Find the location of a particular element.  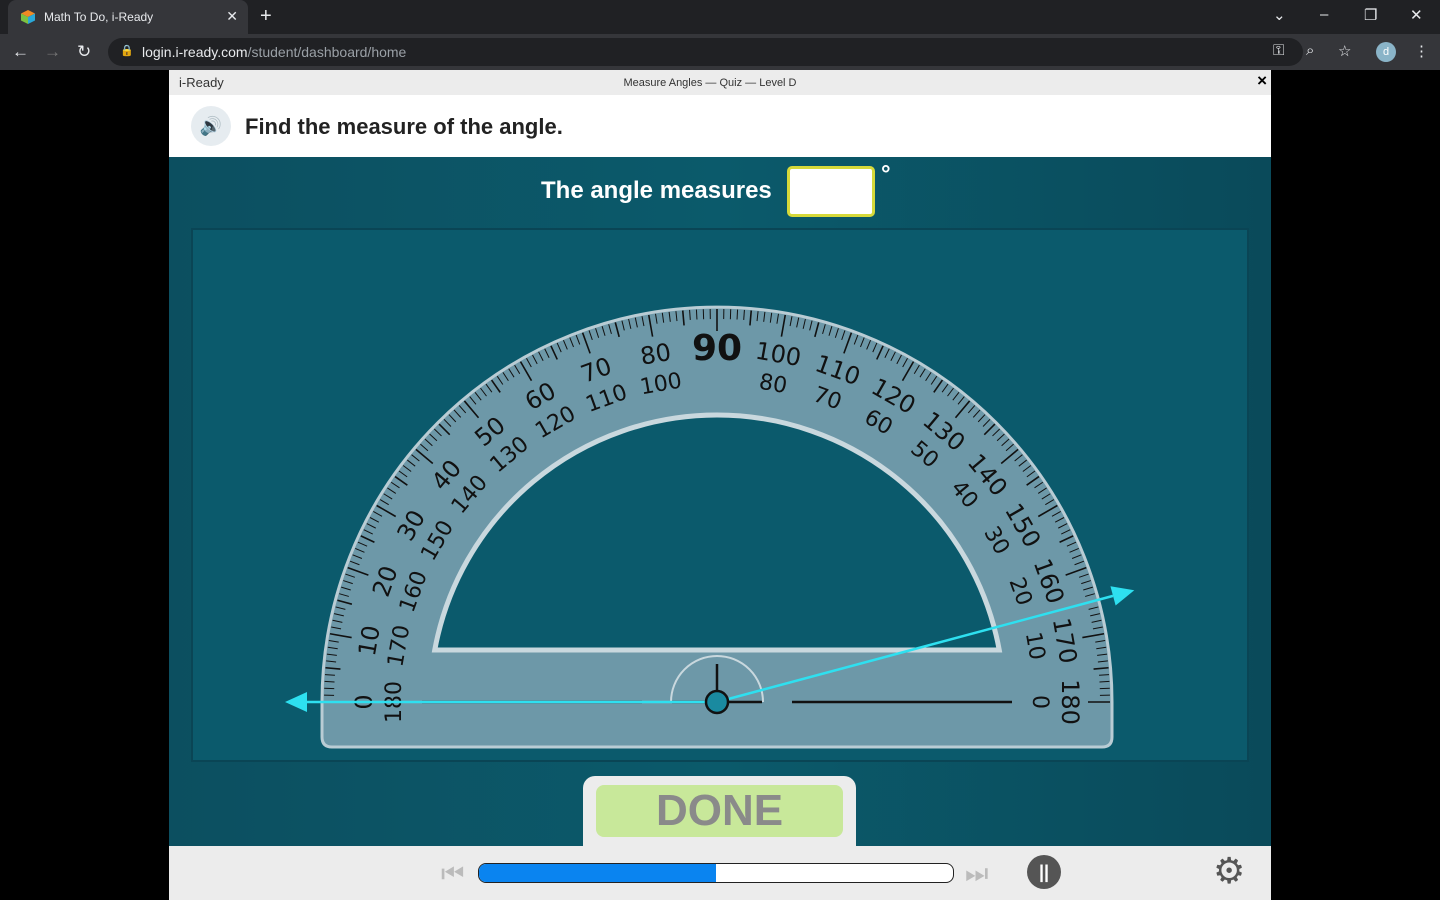

next-icon: ⏭ is located at coordinates (976, 874).